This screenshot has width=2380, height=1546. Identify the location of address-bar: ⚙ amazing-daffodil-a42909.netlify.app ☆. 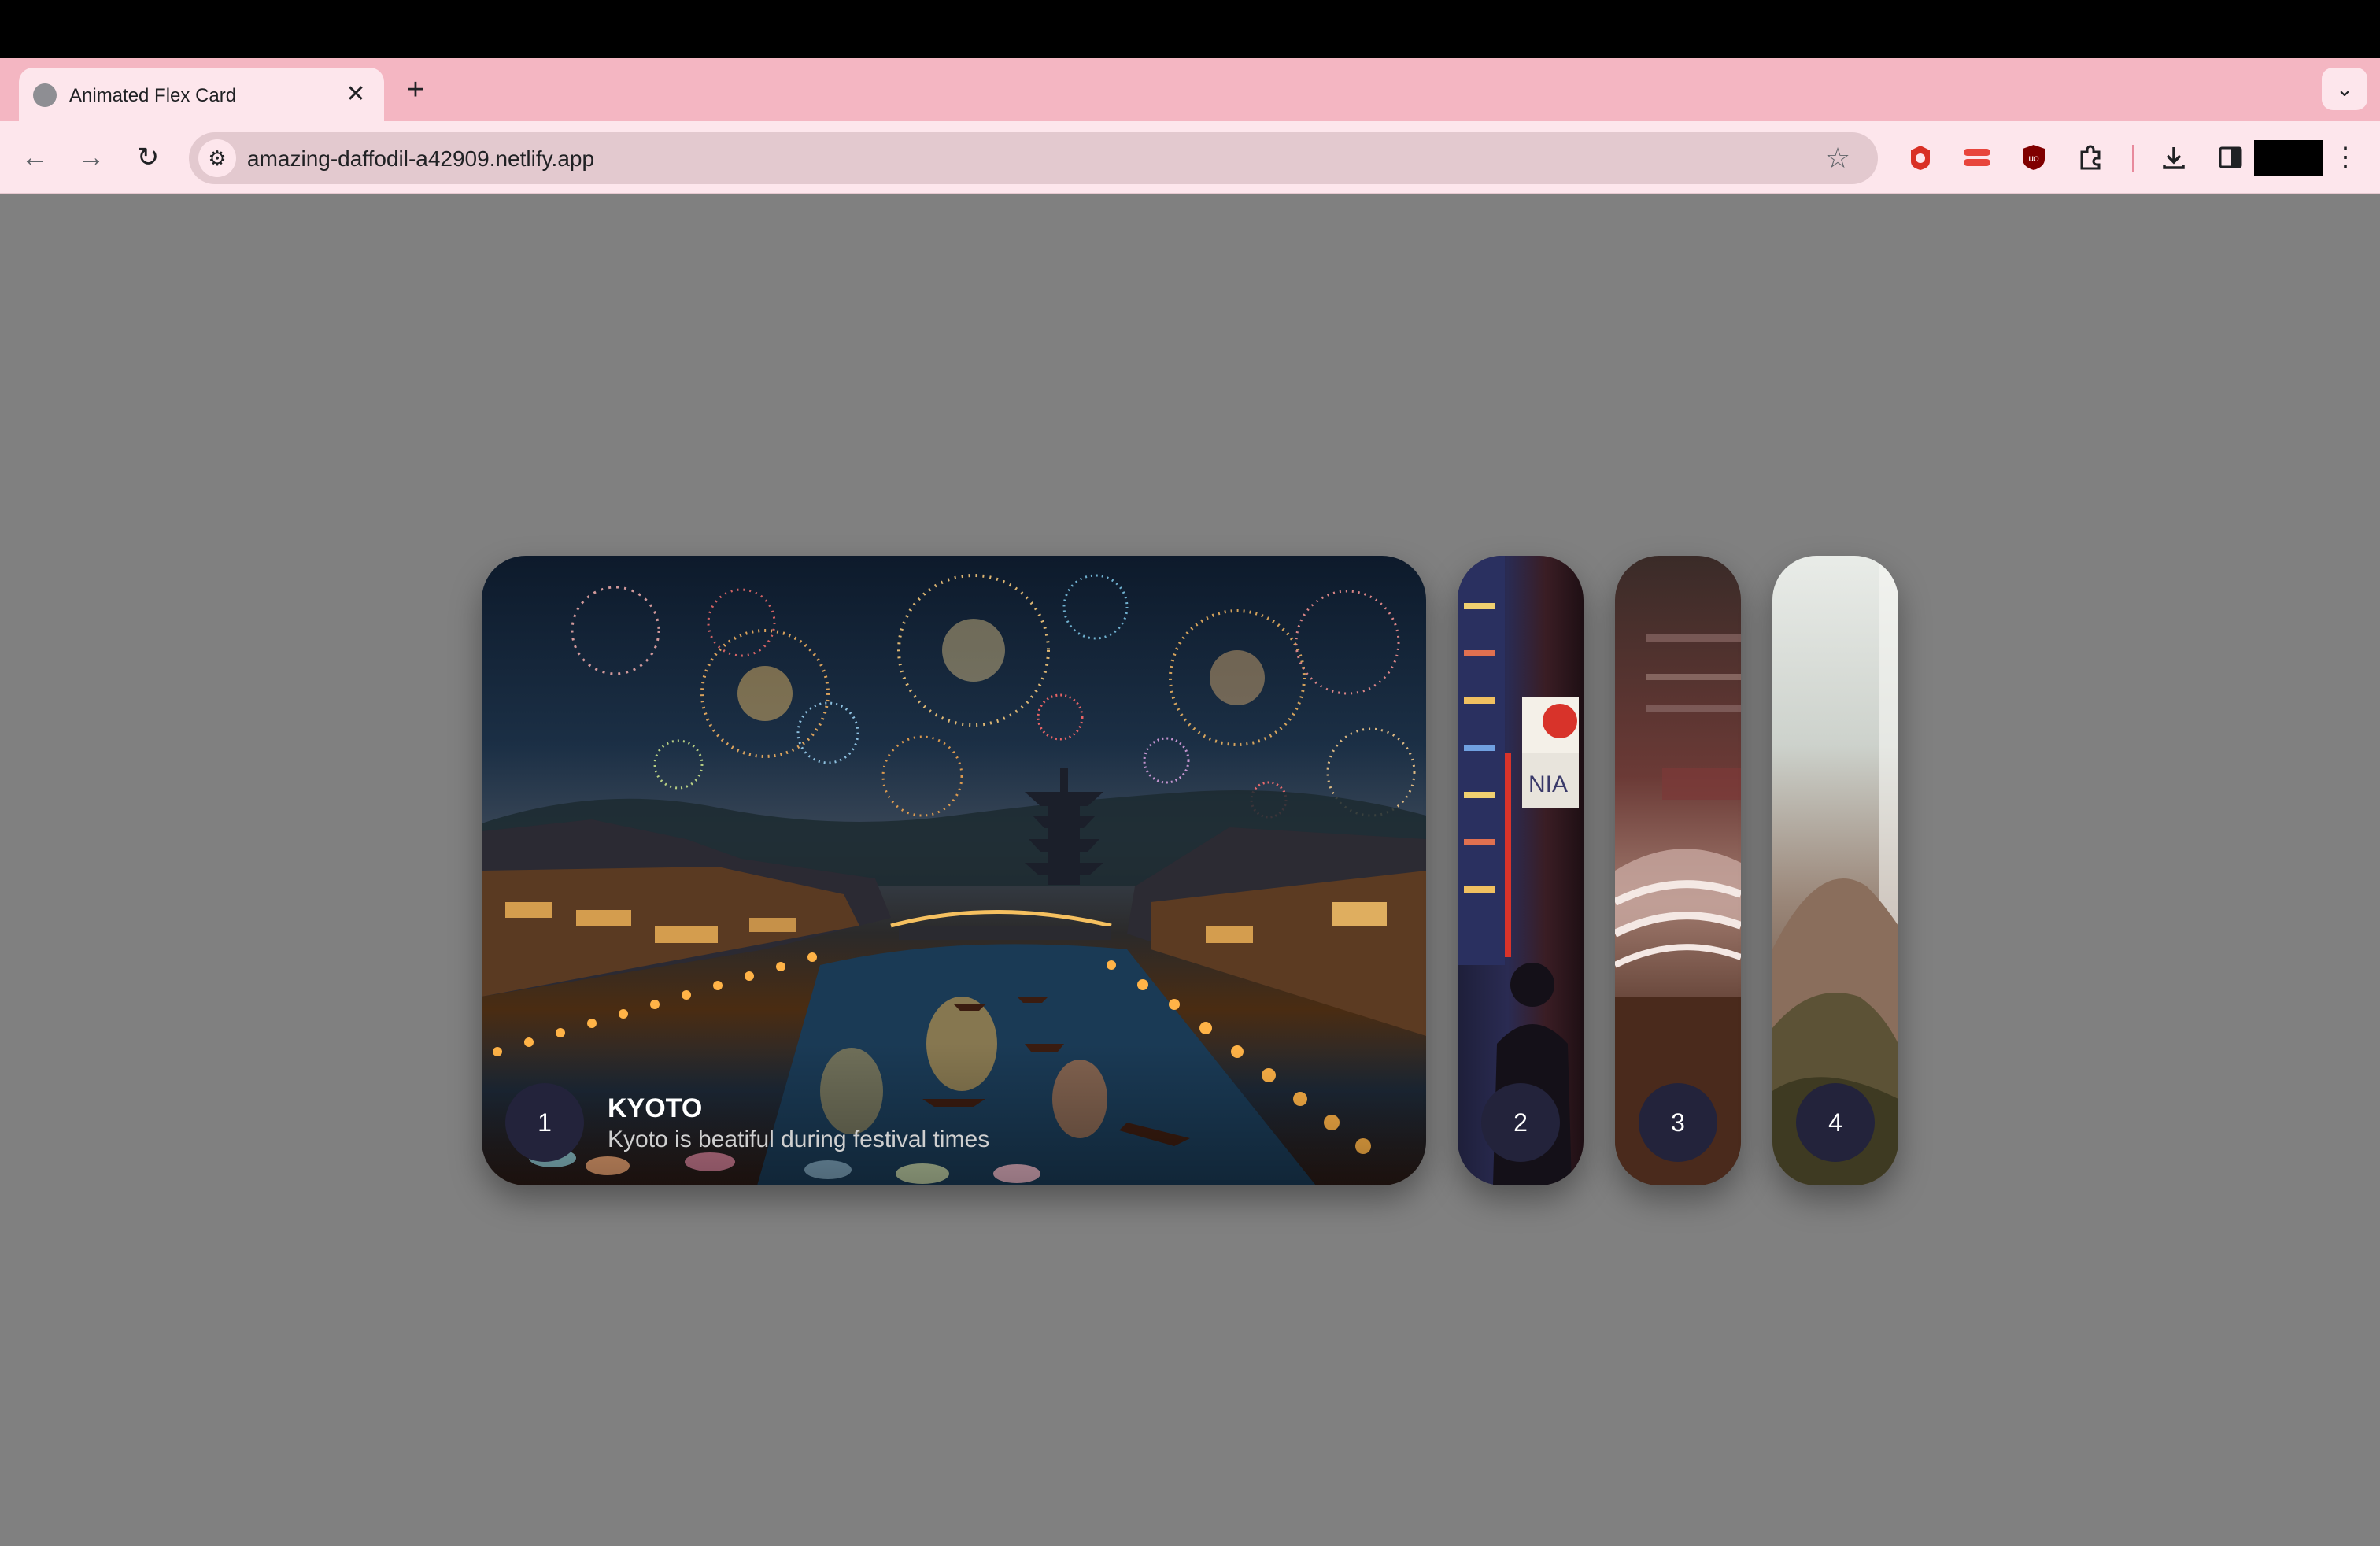
(1033, 158).